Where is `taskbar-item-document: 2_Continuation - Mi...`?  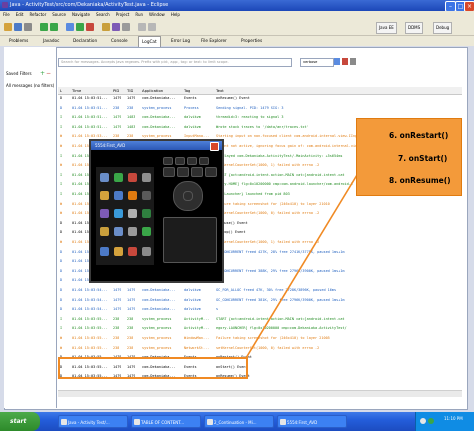 taskbar-item-document: 2_Continuation - Mi... is located at coordinates (239, 421).